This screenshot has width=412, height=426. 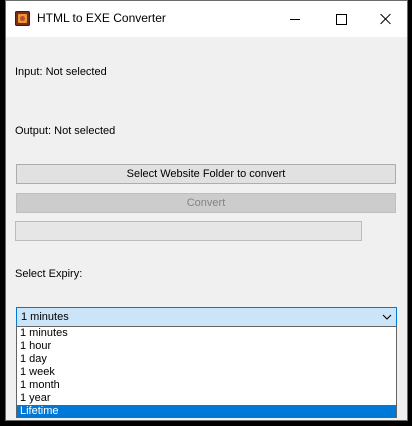 I want to click on close-button, so click(x=385, y=19).